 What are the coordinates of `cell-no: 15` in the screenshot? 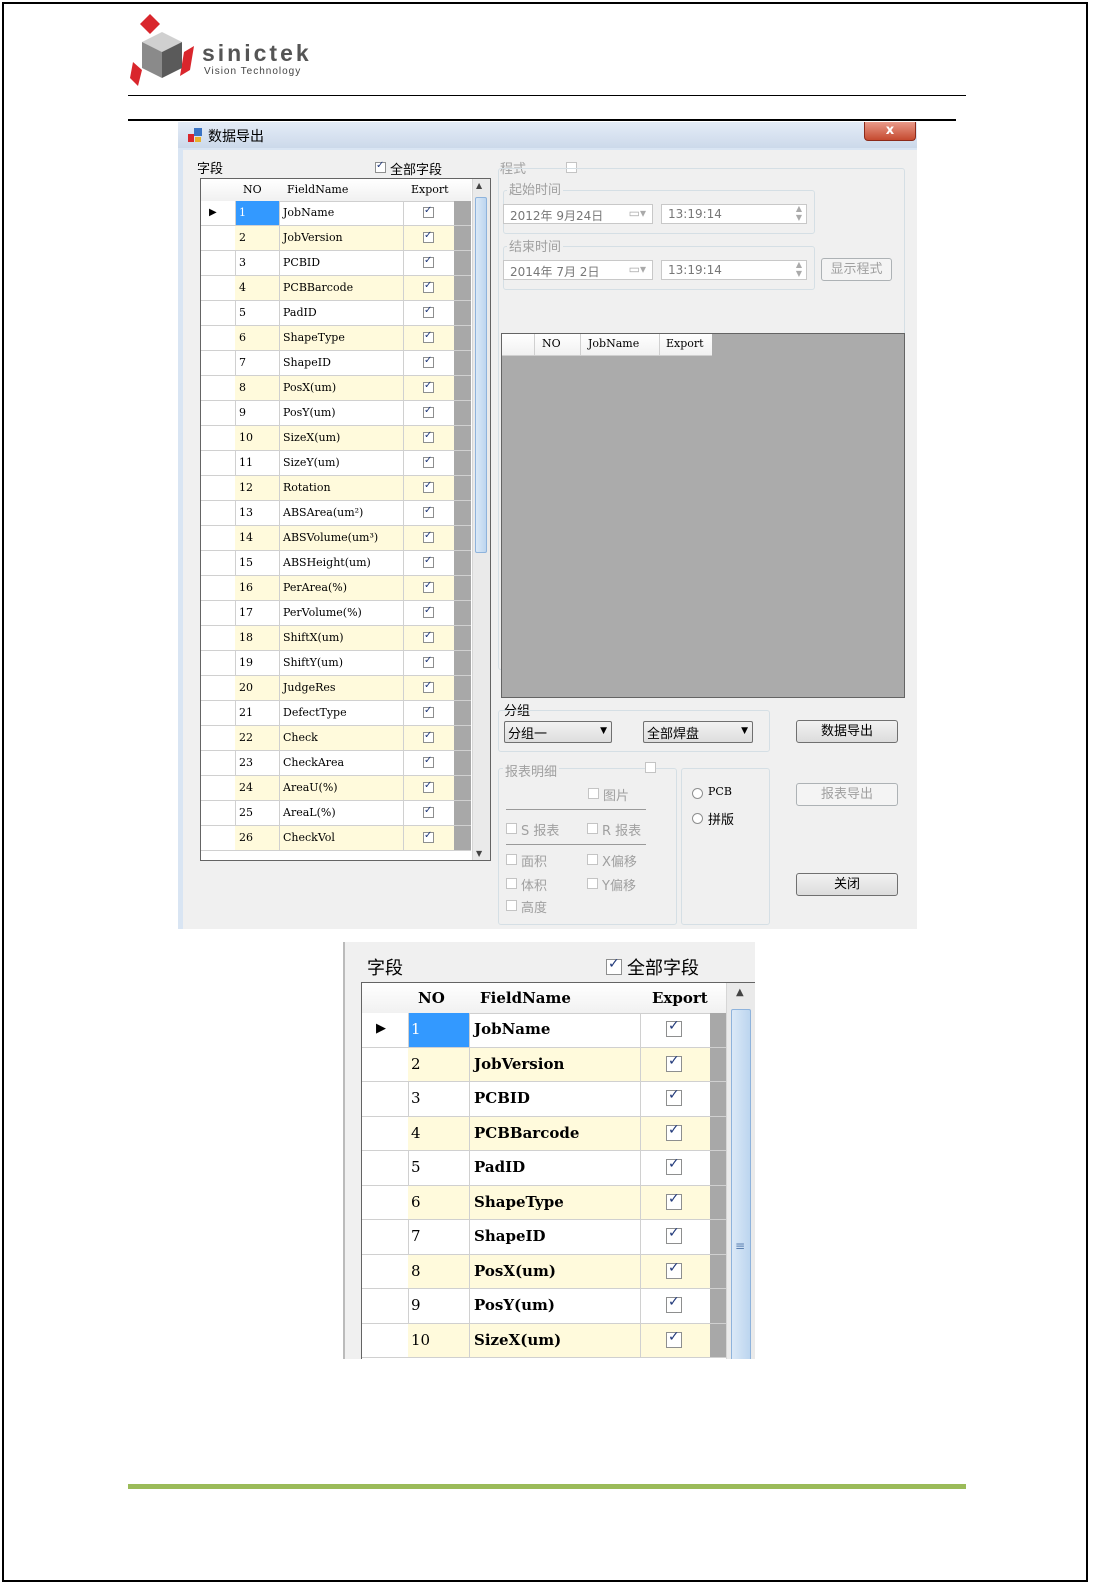 It's located at (246, 562).